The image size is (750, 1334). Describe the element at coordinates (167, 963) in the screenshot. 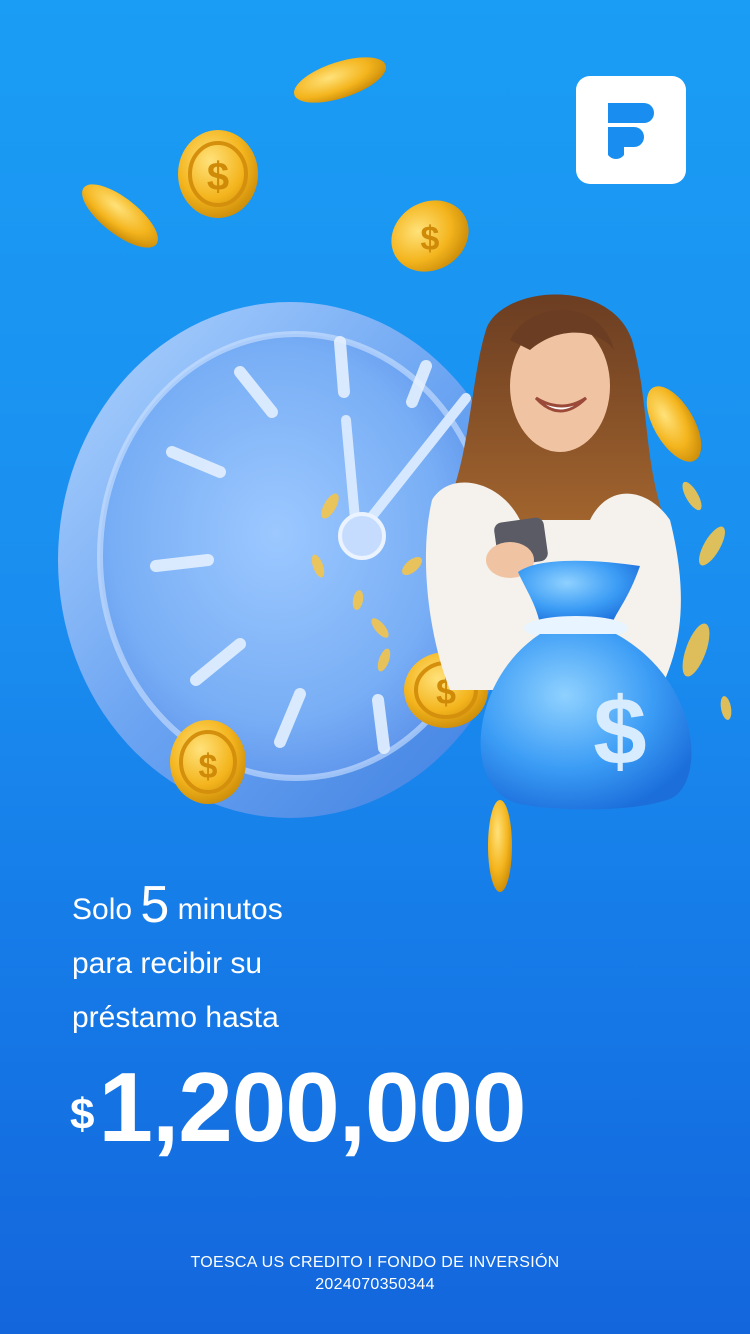

I see `headline-line-2: para recibir su` at that location.